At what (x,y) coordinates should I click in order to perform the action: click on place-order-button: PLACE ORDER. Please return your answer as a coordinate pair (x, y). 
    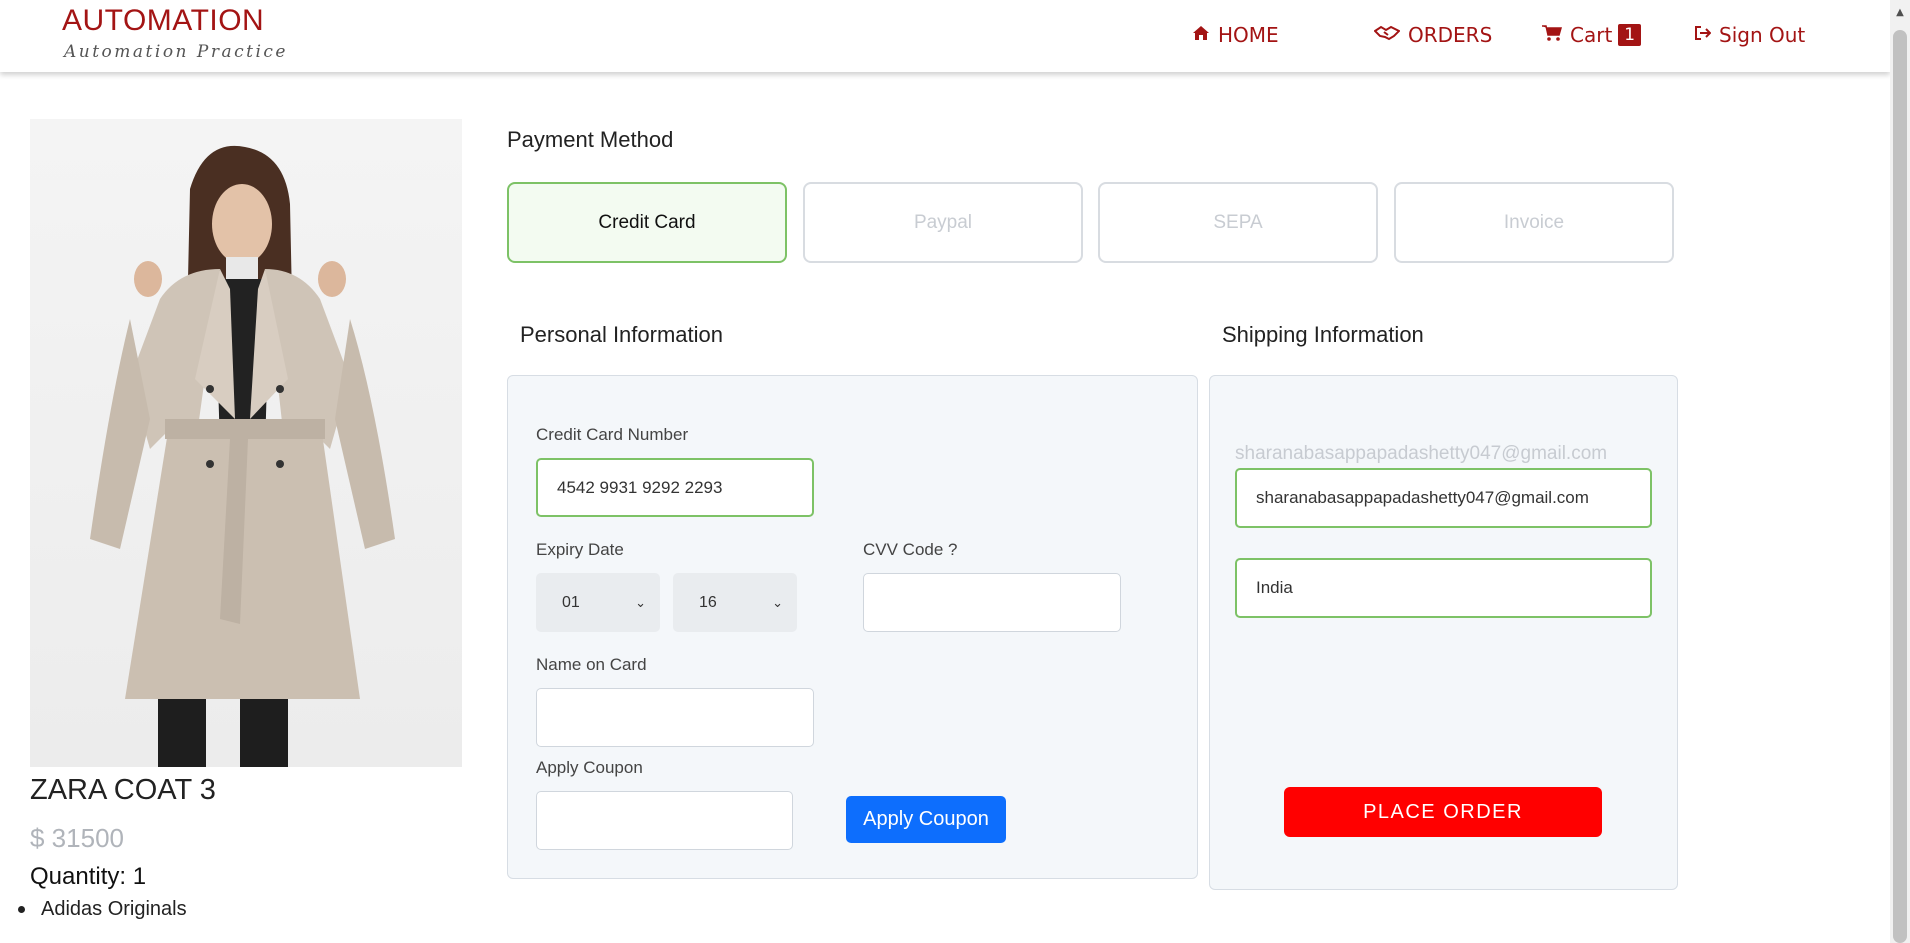
    Looking at the image, I should click on (1443, 812).